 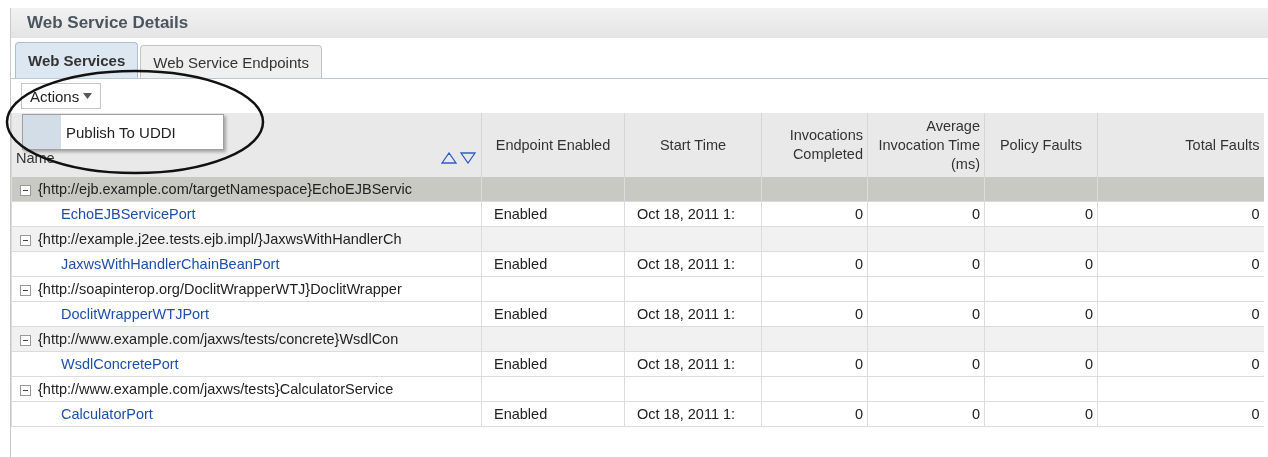 What do you see at coordinates (220, 289) in the screenshot?
I see `service-name: {http://soapinterop.org/DoclitWrapperWTJ}DoclitWrapper` at bounding box center [220, 289].